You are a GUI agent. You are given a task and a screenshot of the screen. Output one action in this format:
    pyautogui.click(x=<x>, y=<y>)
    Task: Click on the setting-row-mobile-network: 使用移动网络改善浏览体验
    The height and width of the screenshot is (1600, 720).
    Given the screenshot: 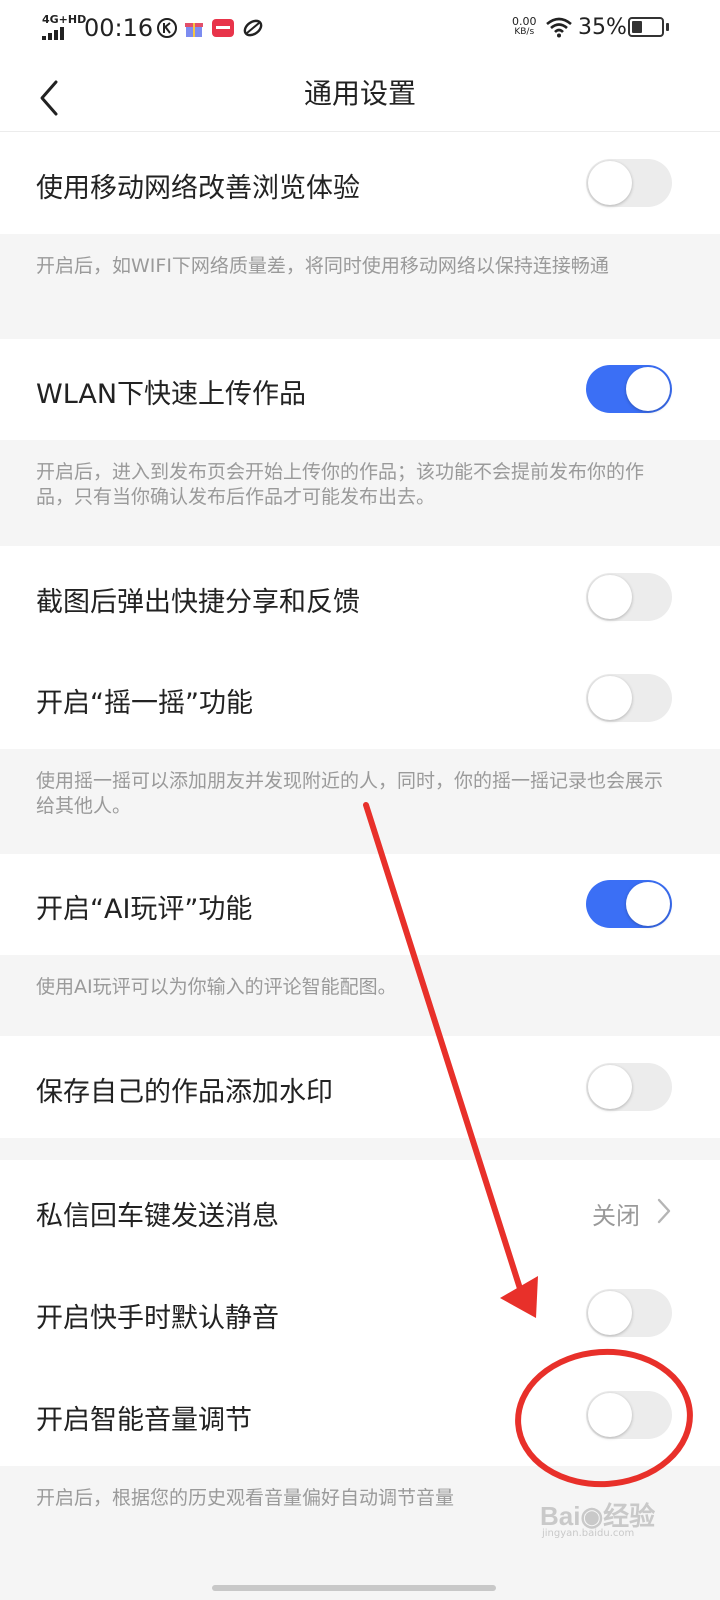 What is the action you would take?
    pyautogui.click(x=360, y=183)
    